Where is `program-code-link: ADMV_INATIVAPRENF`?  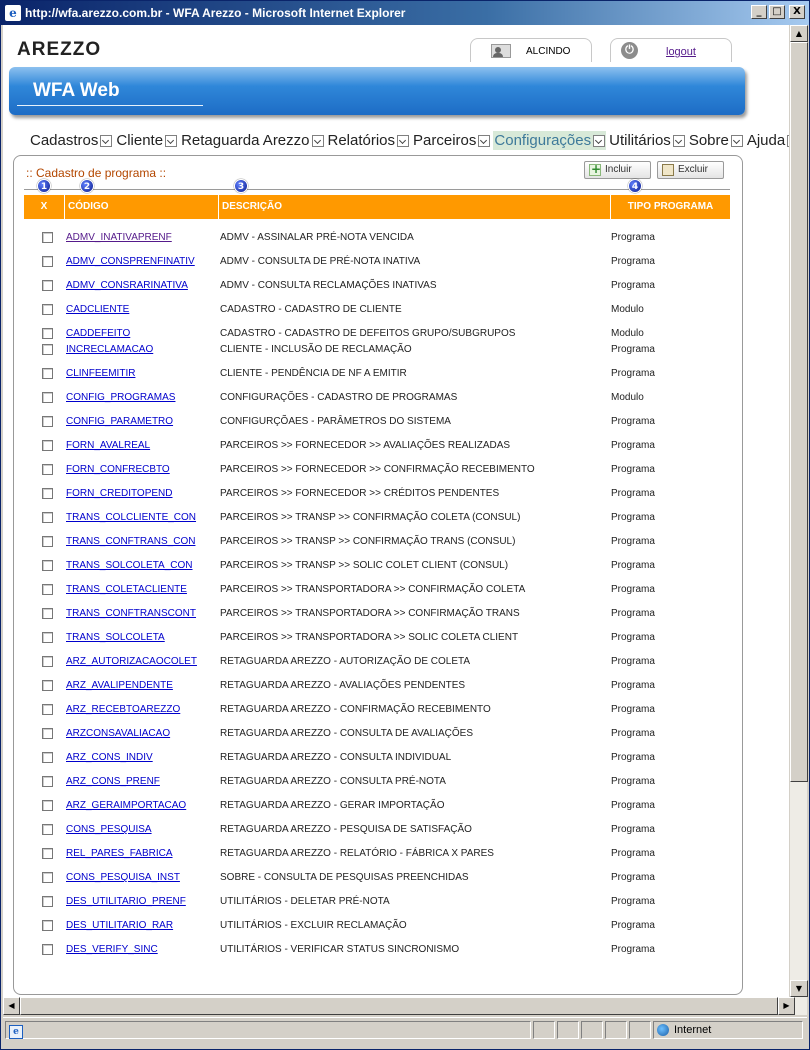 program-code-link: ADMV_INATIVAPRENF is located at coordinates (119, 237).